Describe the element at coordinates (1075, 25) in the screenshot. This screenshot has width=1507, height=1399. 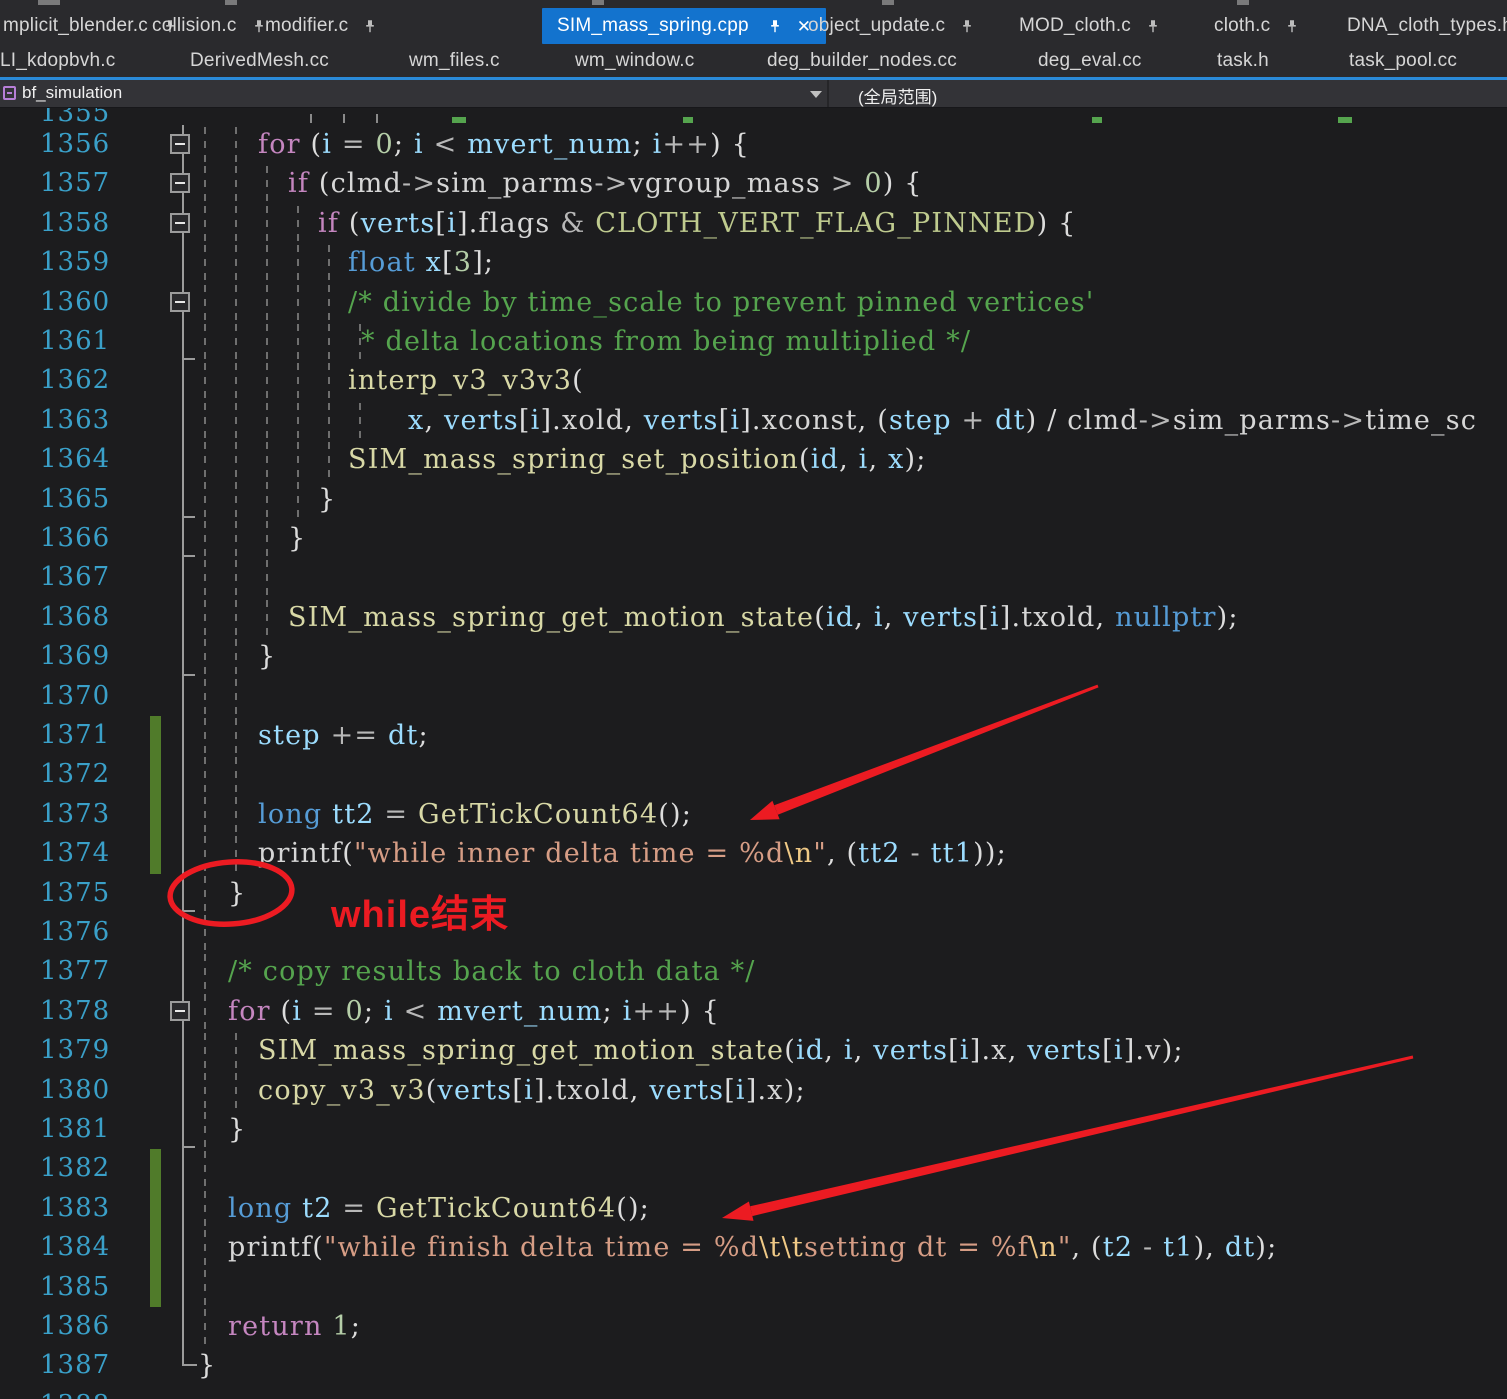
I see `tab-label: MOD_cloth.c` at that location.